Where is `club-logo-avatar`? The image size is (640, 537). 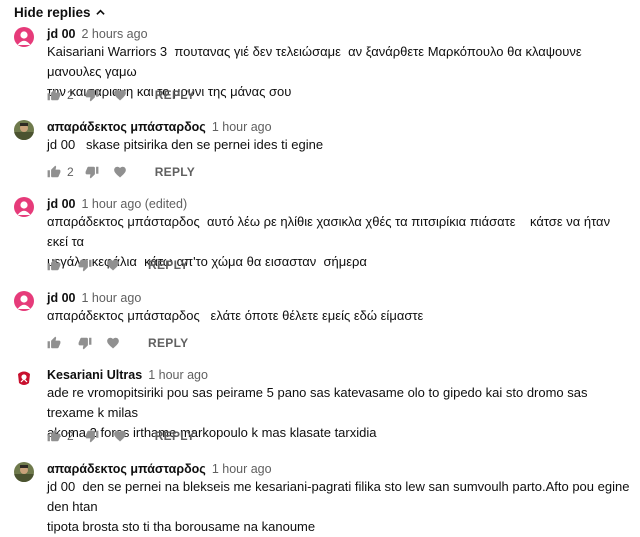 club-logo-avatar is located at coordinates (24, 378).